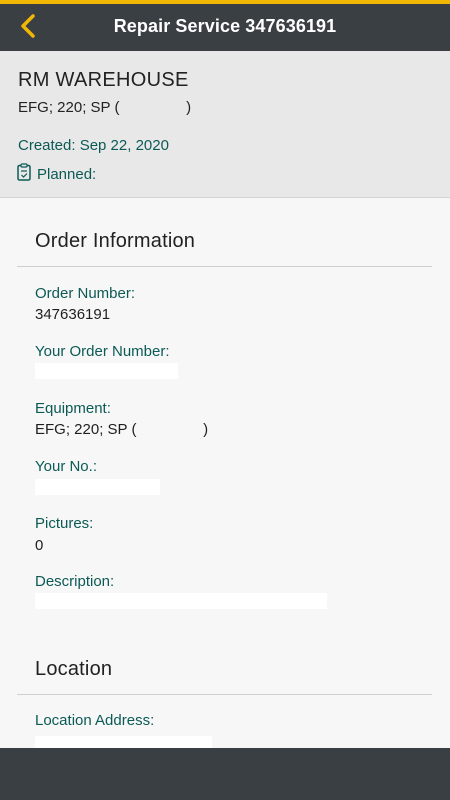 Image resolution: width=450 pixels, height=800 pixels. What do you see at coordinates (181, 601) in the screenshot?
I see `description-value` at bounding box center [181, 601].